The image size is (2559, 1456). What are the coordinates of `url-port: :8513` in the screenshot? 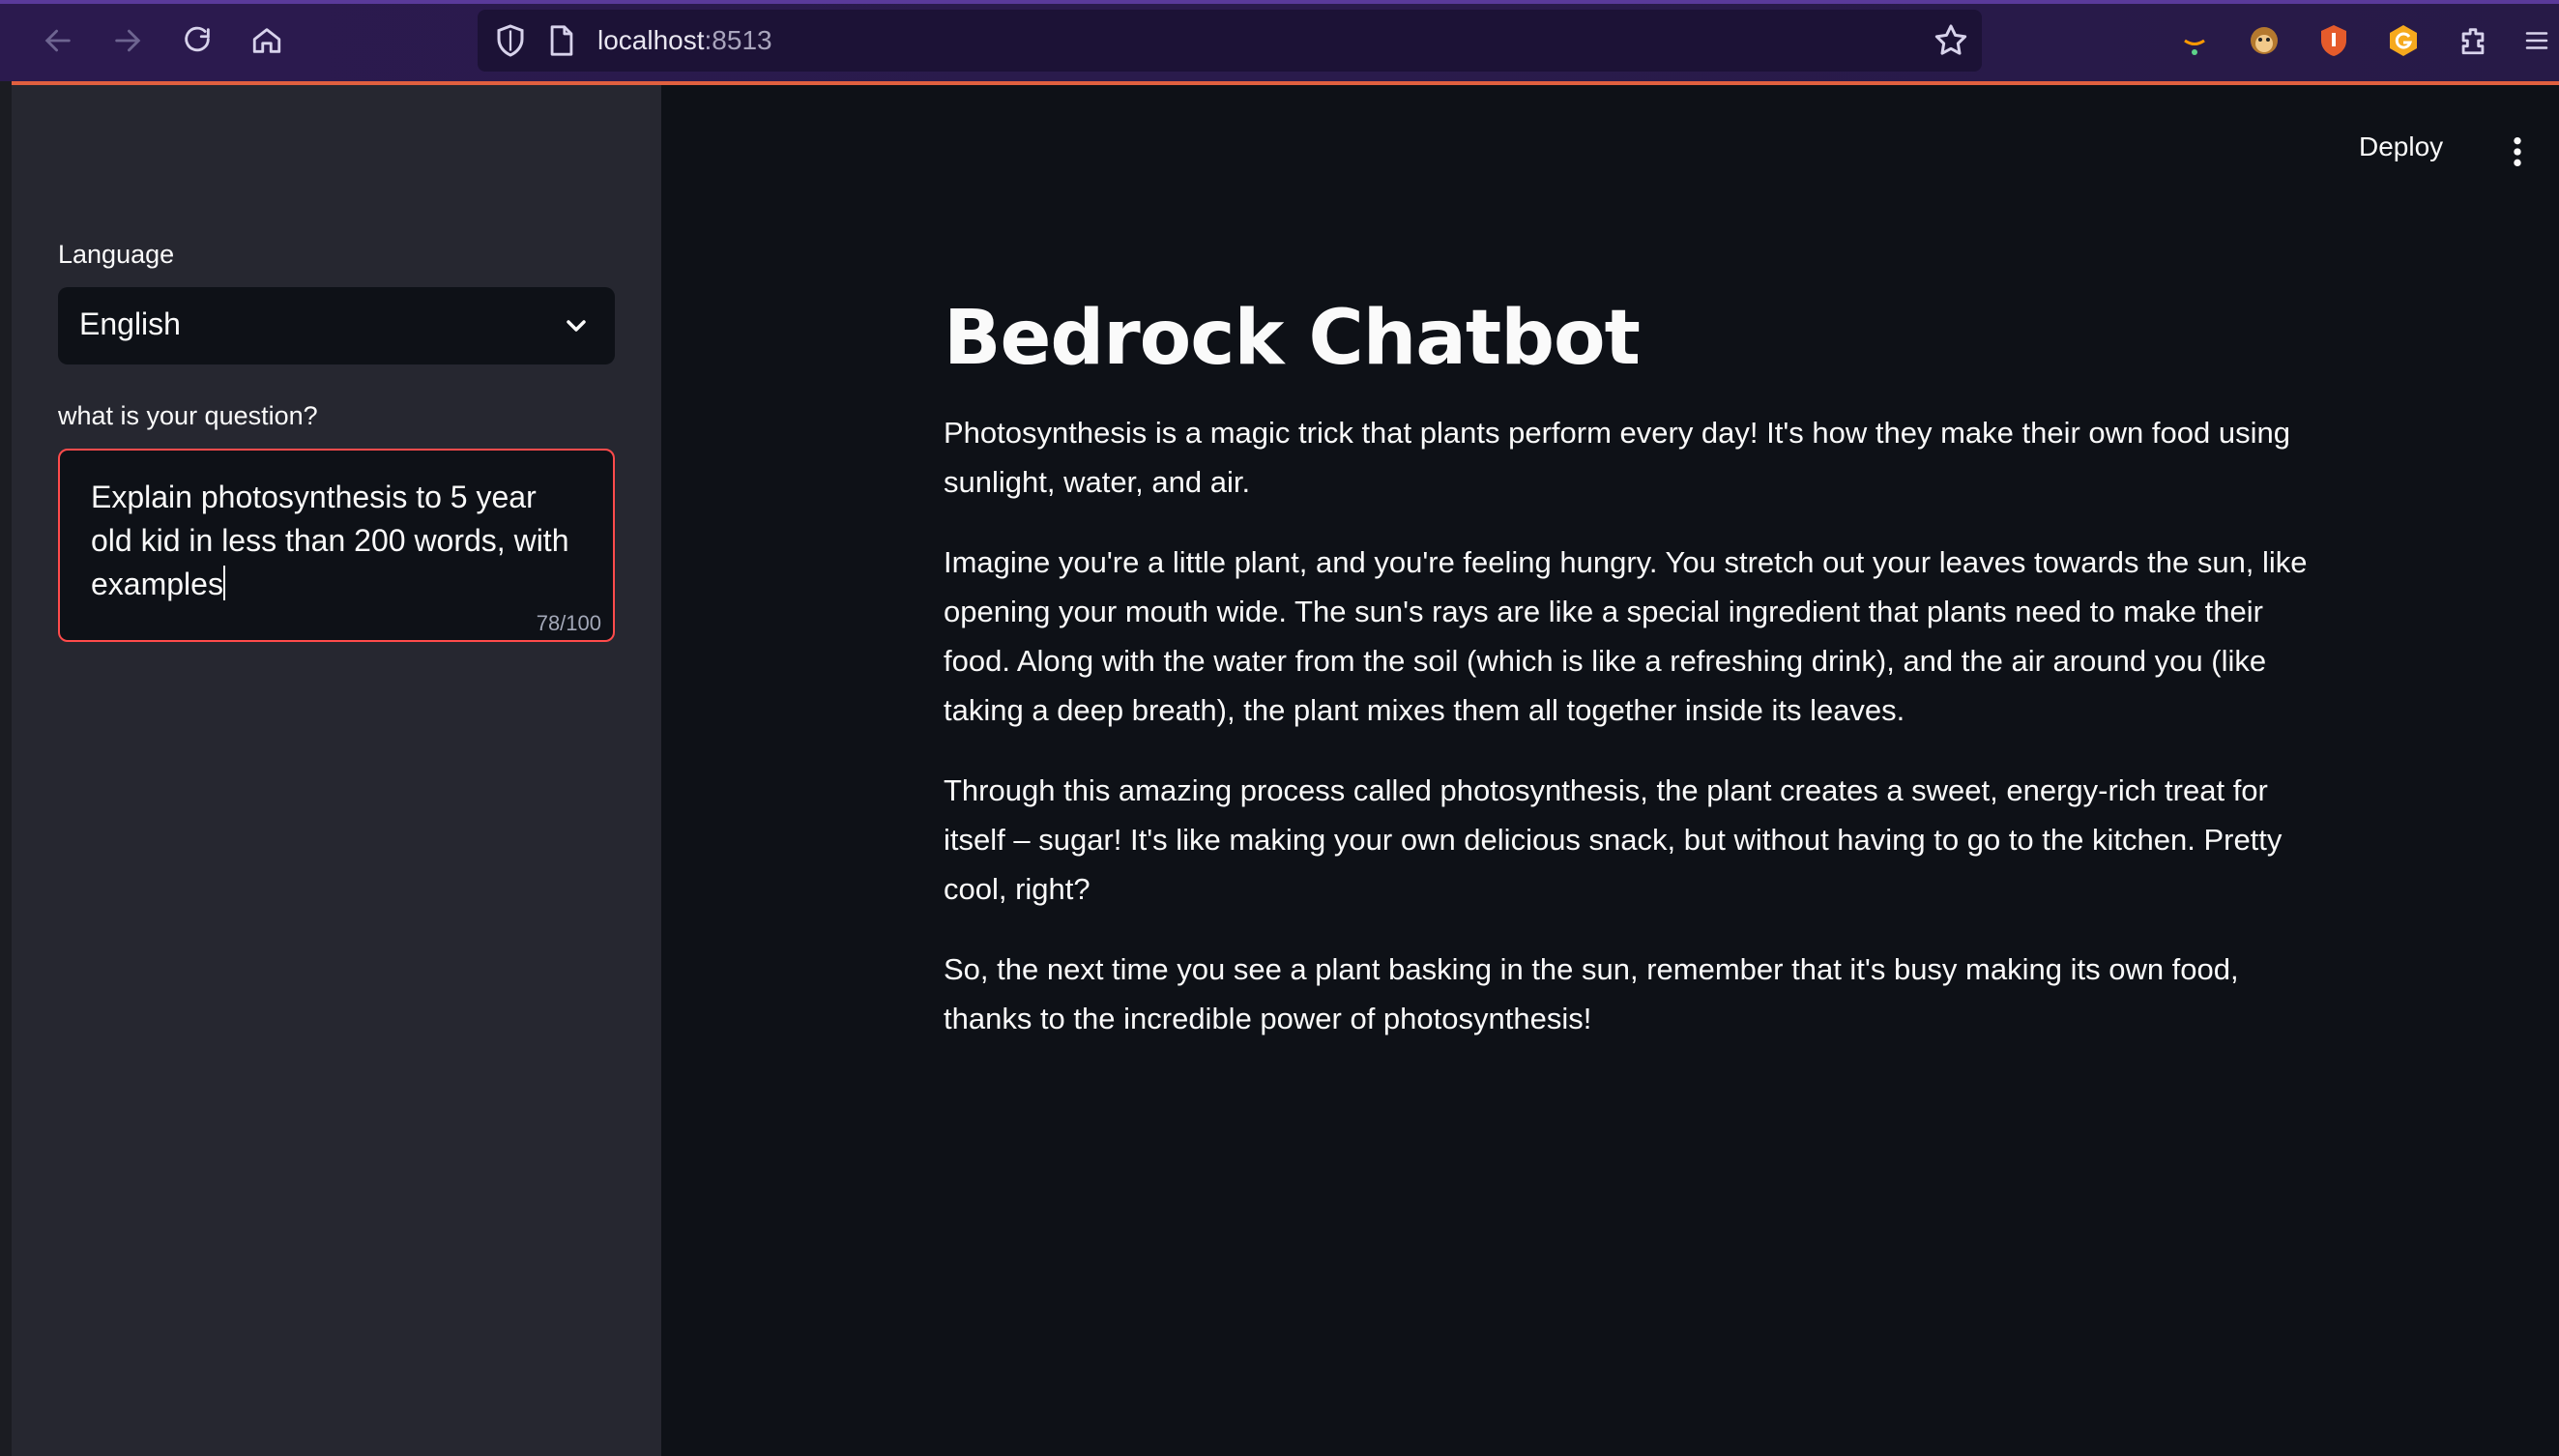 It's located at (738, 40).